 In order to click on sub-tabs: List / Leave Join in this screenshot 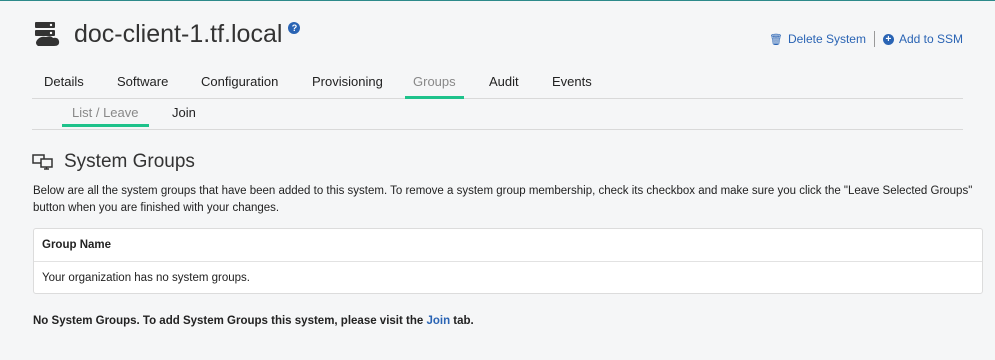, I will do `click(497, 117)`.